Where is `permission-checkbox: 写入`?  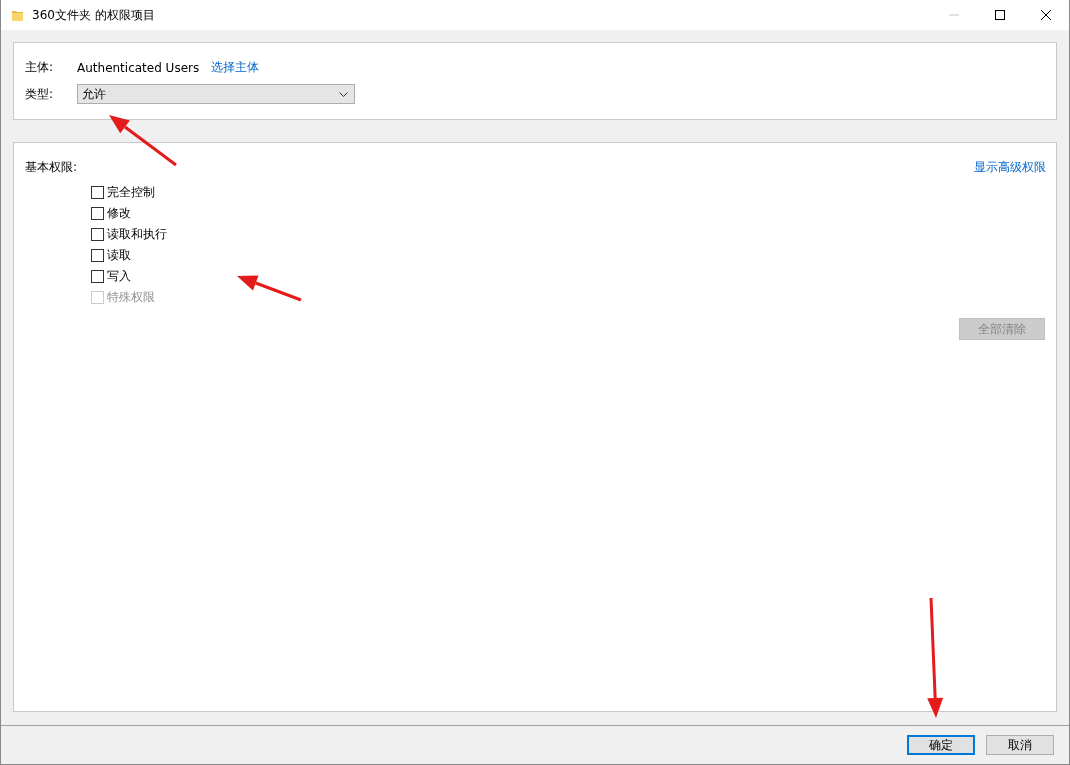
permission-checkbox: 写入 is located at coordinates (111, 276).